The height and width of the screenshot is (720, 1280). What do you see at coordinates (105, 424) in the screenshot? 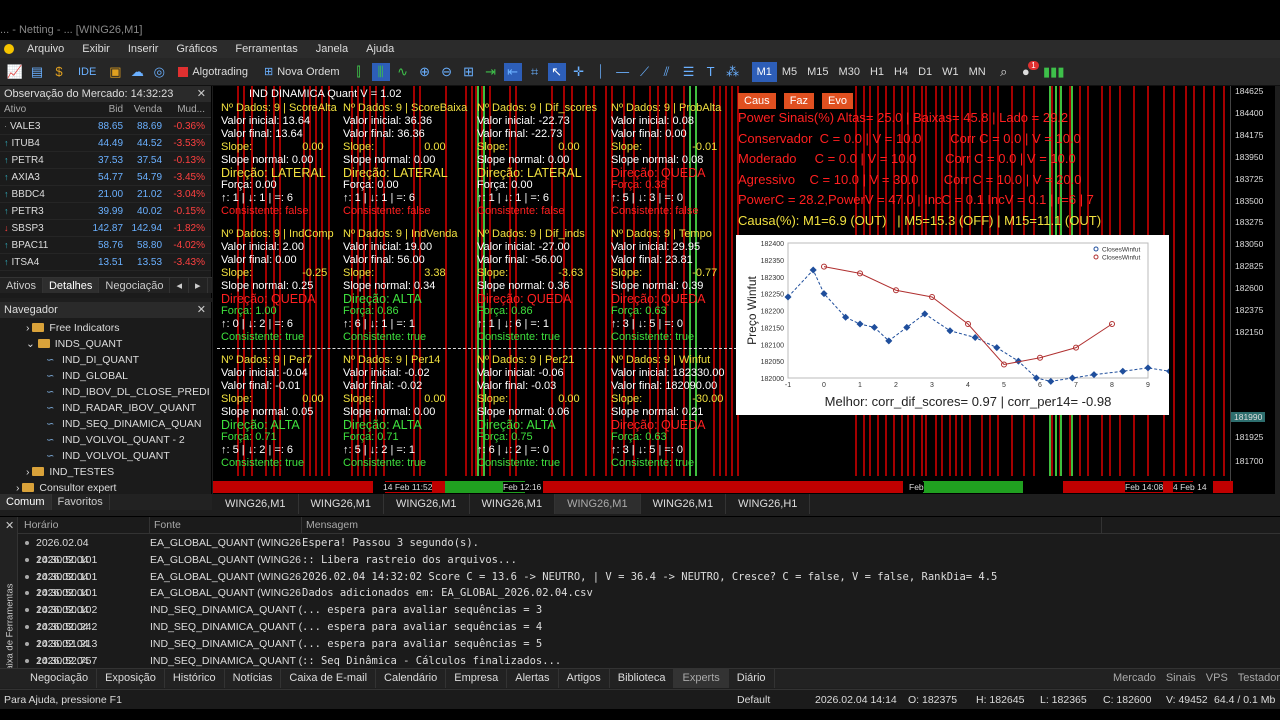
I see `navigator-item: ∽ IND_SEQ_DINAMICA_QUAN` at bounding box center [105, 424].